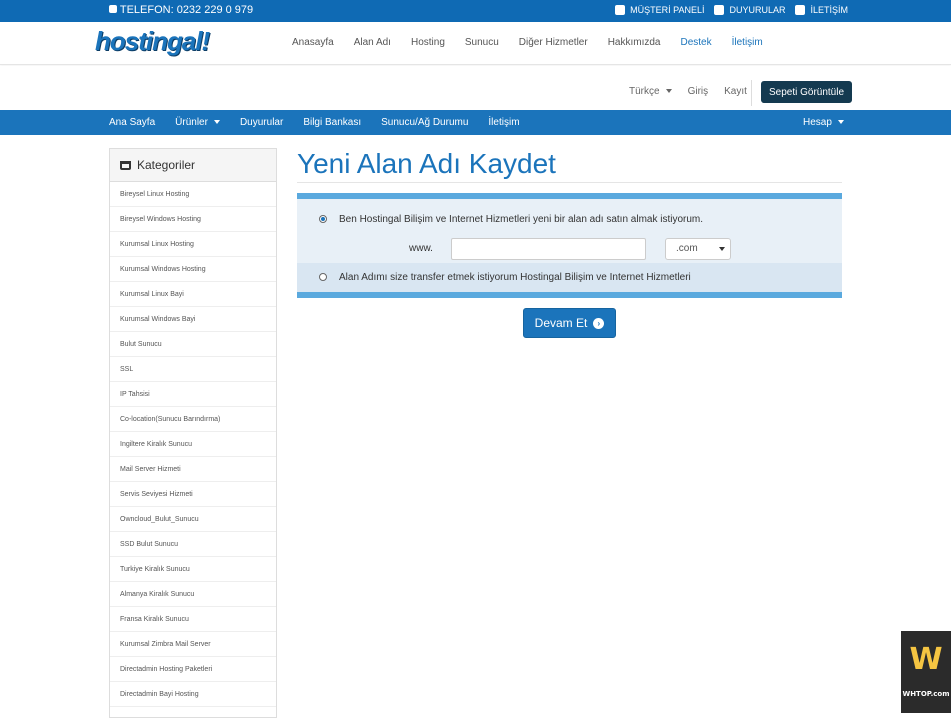 The image size is (951, 718). Describe the element at coordinates (193, 244) in the screenshot. I see `sidebar-item: Kurumsal Linux Hosting` at that location.